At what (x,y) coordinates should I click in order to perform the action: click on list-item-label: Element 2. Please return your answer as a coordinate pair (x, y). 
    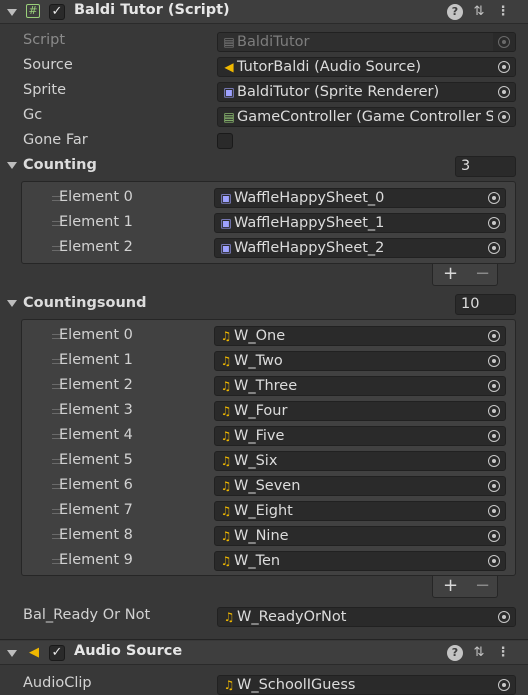
    Looking at the image, I should click on (96, 385).